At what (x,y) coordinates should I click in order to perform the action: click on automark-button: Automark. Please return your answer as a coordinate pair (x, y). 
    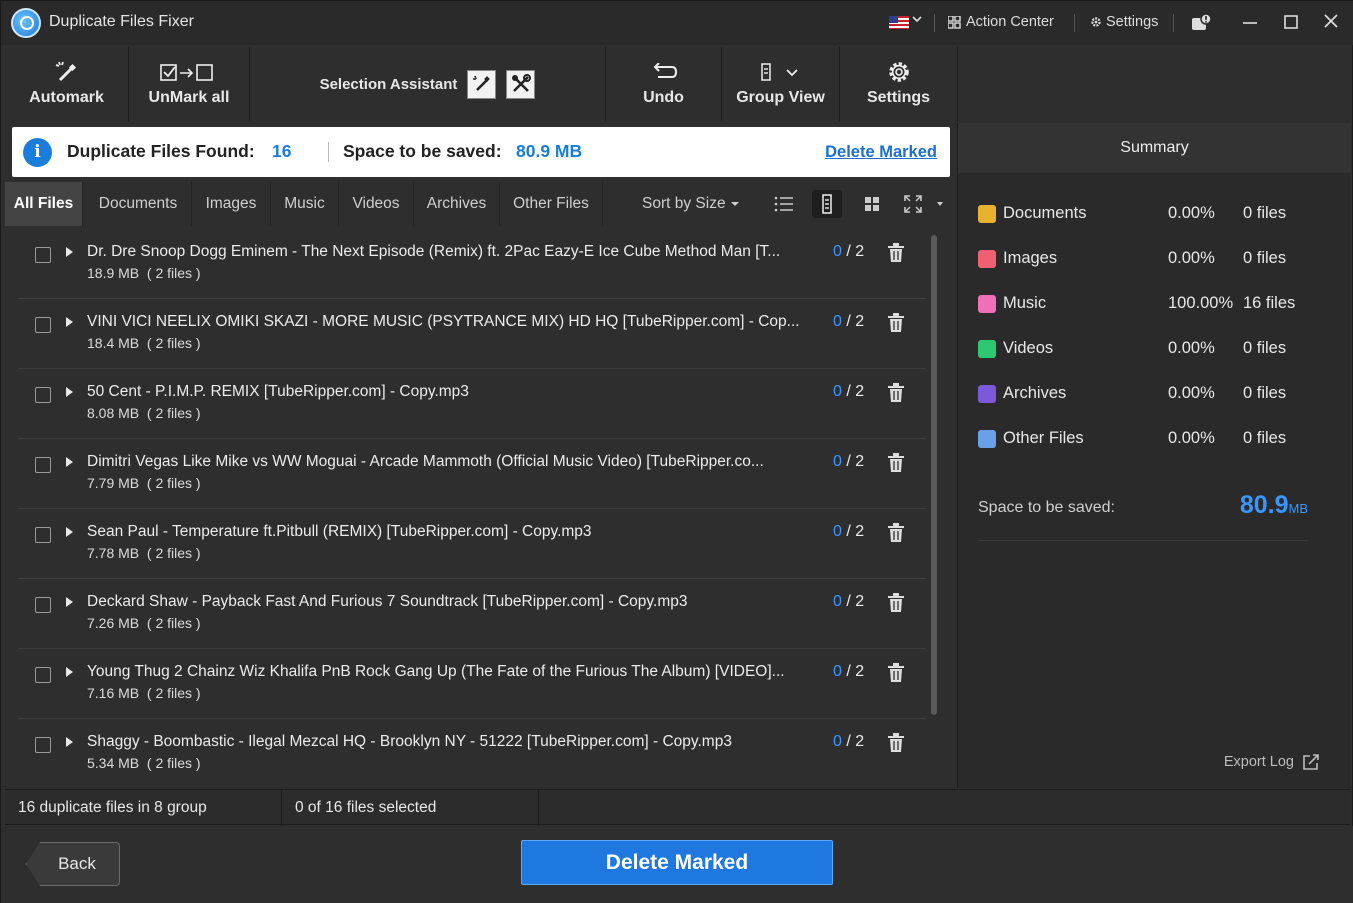
    Looking at the image, I should click on (67, 84).